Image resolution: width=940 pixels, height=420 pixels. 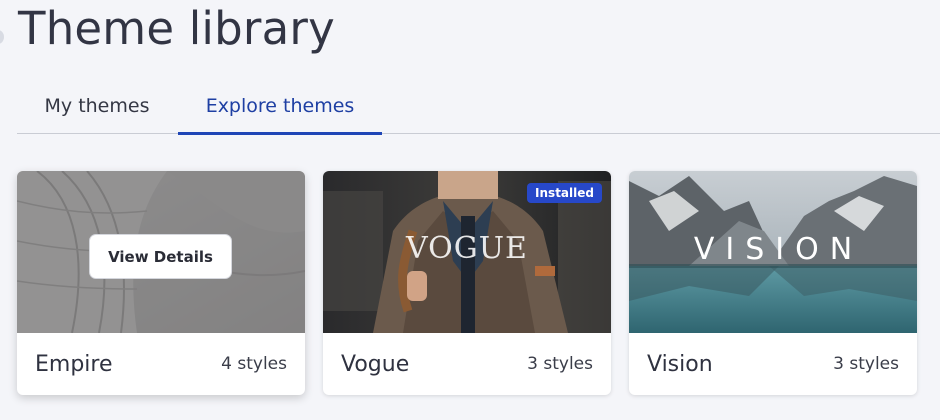 I want to click on mountain-lake-image: VISION, so click(x=773, y=252).